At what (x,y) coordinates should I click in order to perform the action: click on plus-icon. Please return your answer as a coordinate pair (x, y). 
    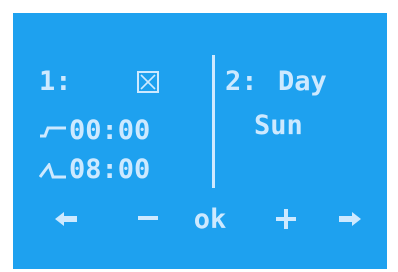
    Looking at the image, I should click on (286, 219).